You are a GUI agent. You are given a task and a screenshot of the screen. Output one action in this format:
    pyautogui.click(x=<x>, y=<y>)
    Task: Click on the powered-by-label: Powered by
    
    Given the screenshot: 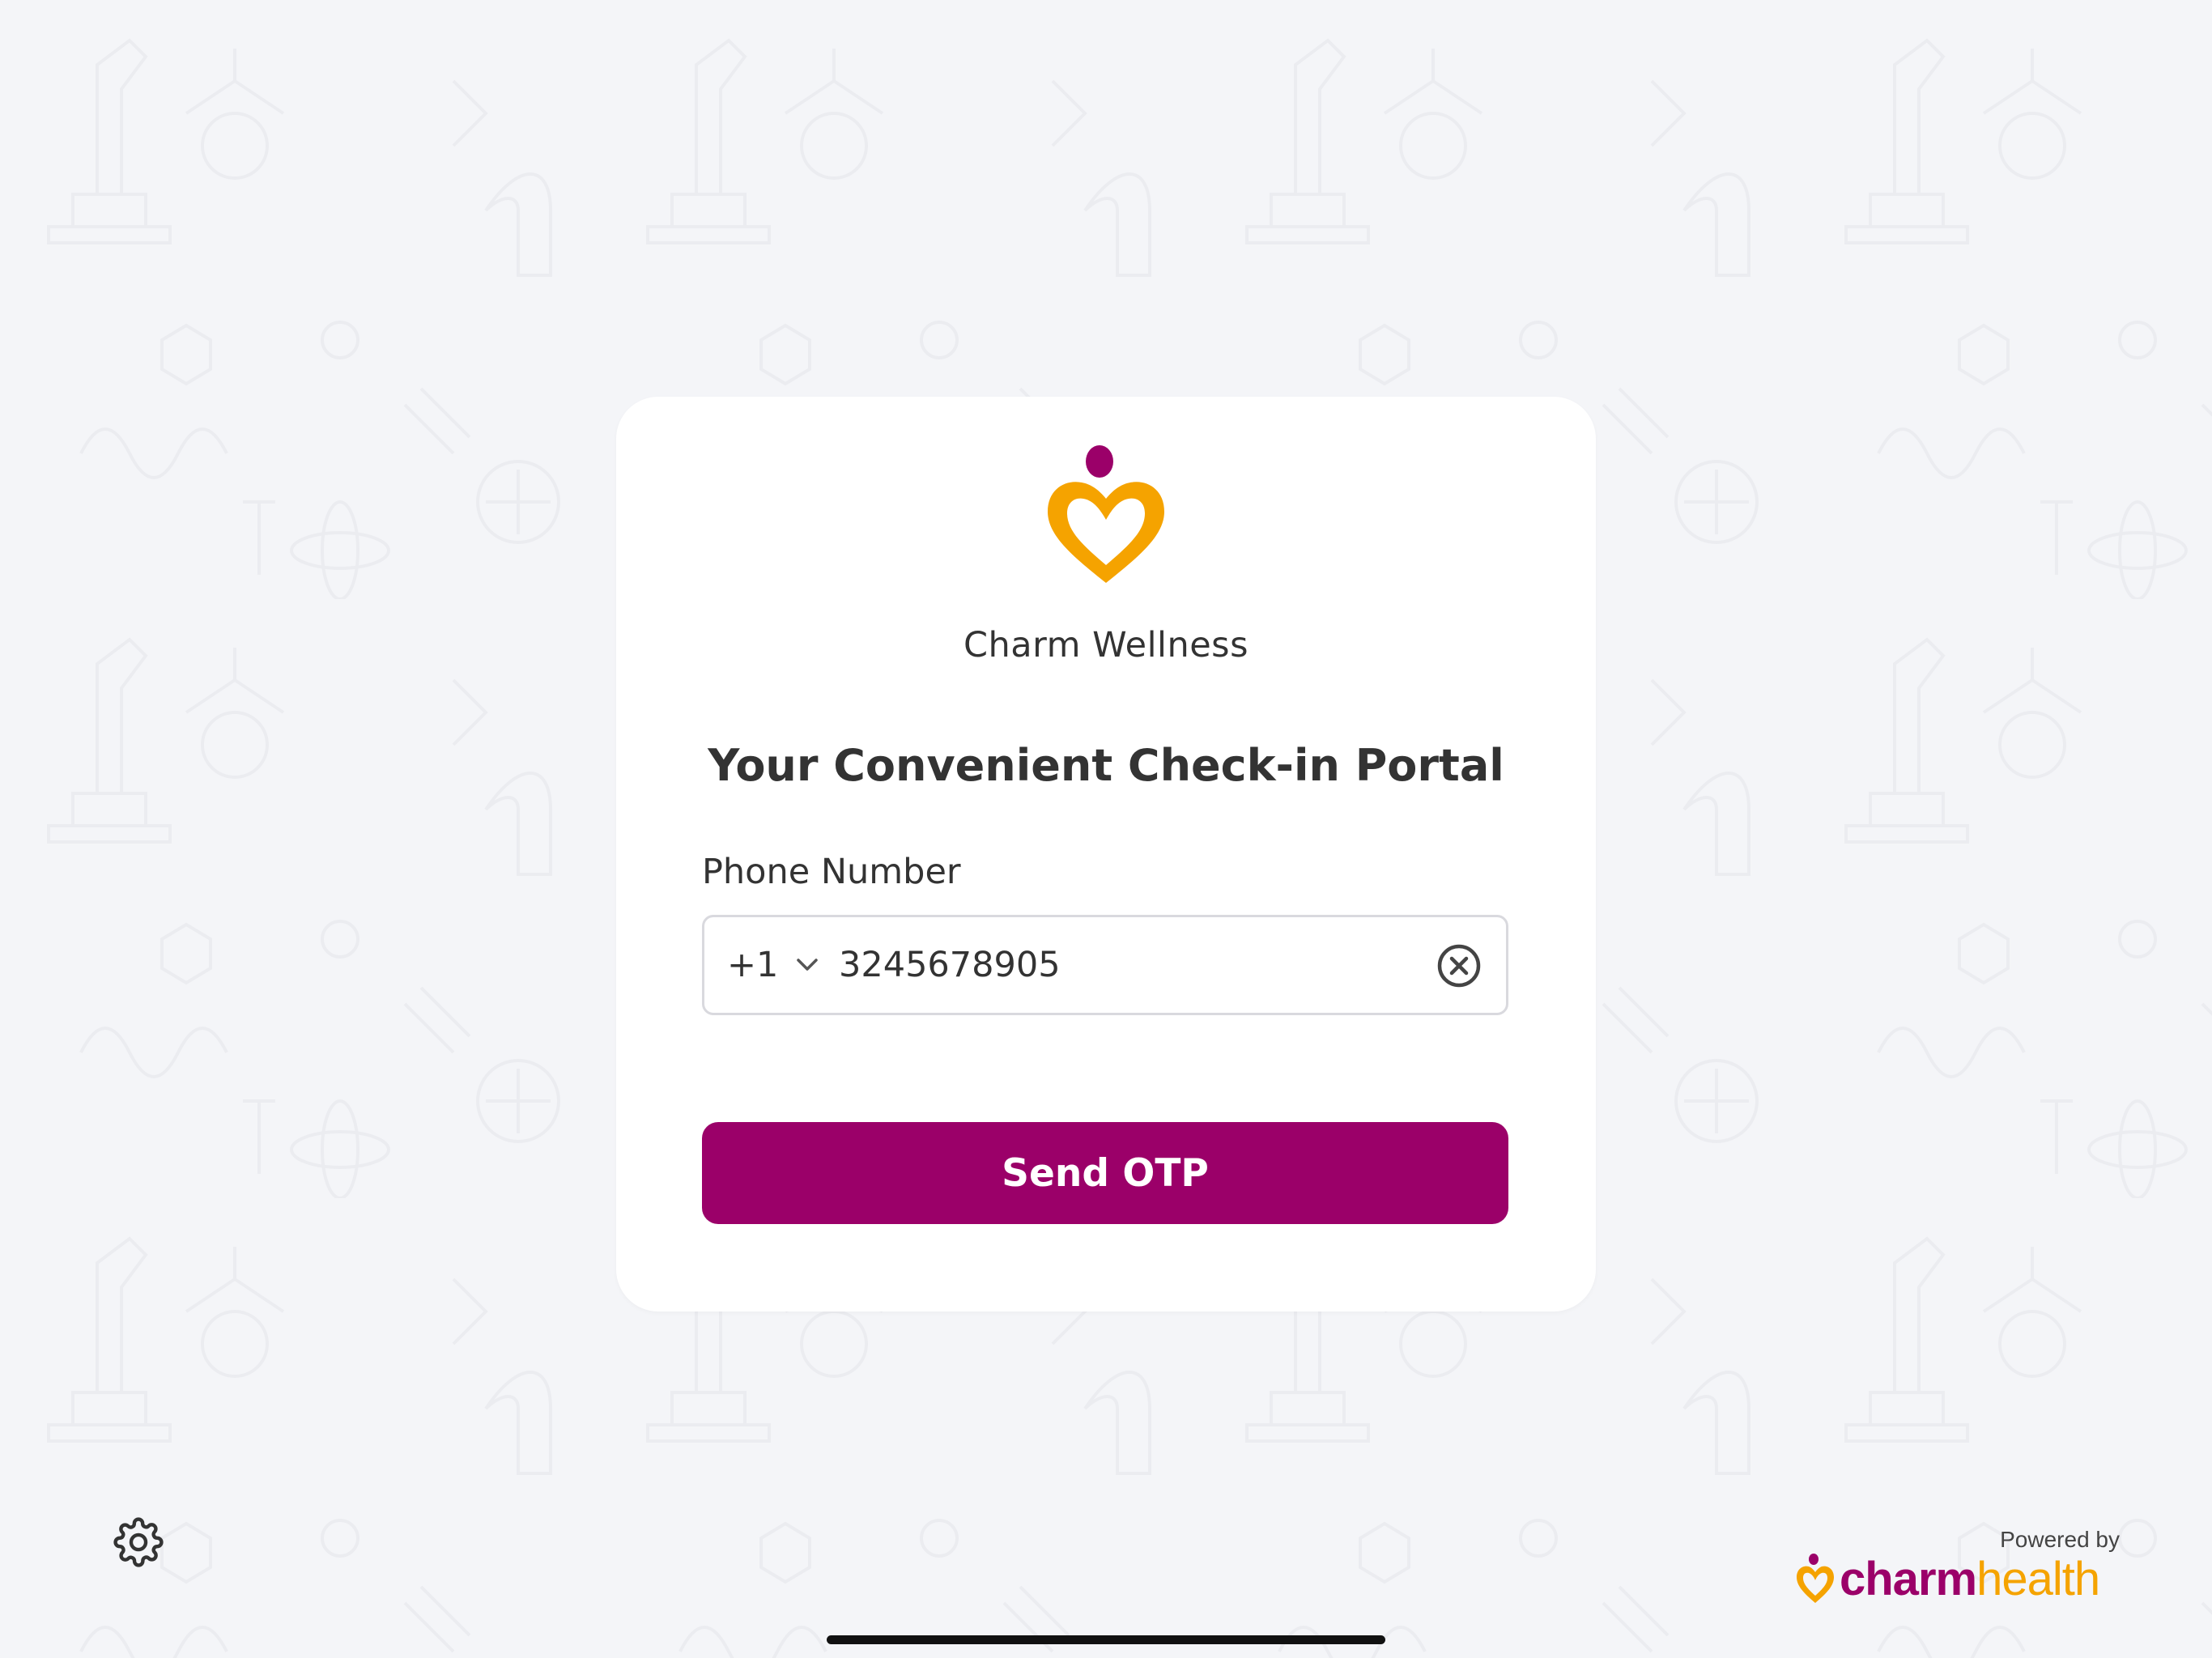 What is the action you would take?
    pyautogui.click(x=2060, y=1539)
    